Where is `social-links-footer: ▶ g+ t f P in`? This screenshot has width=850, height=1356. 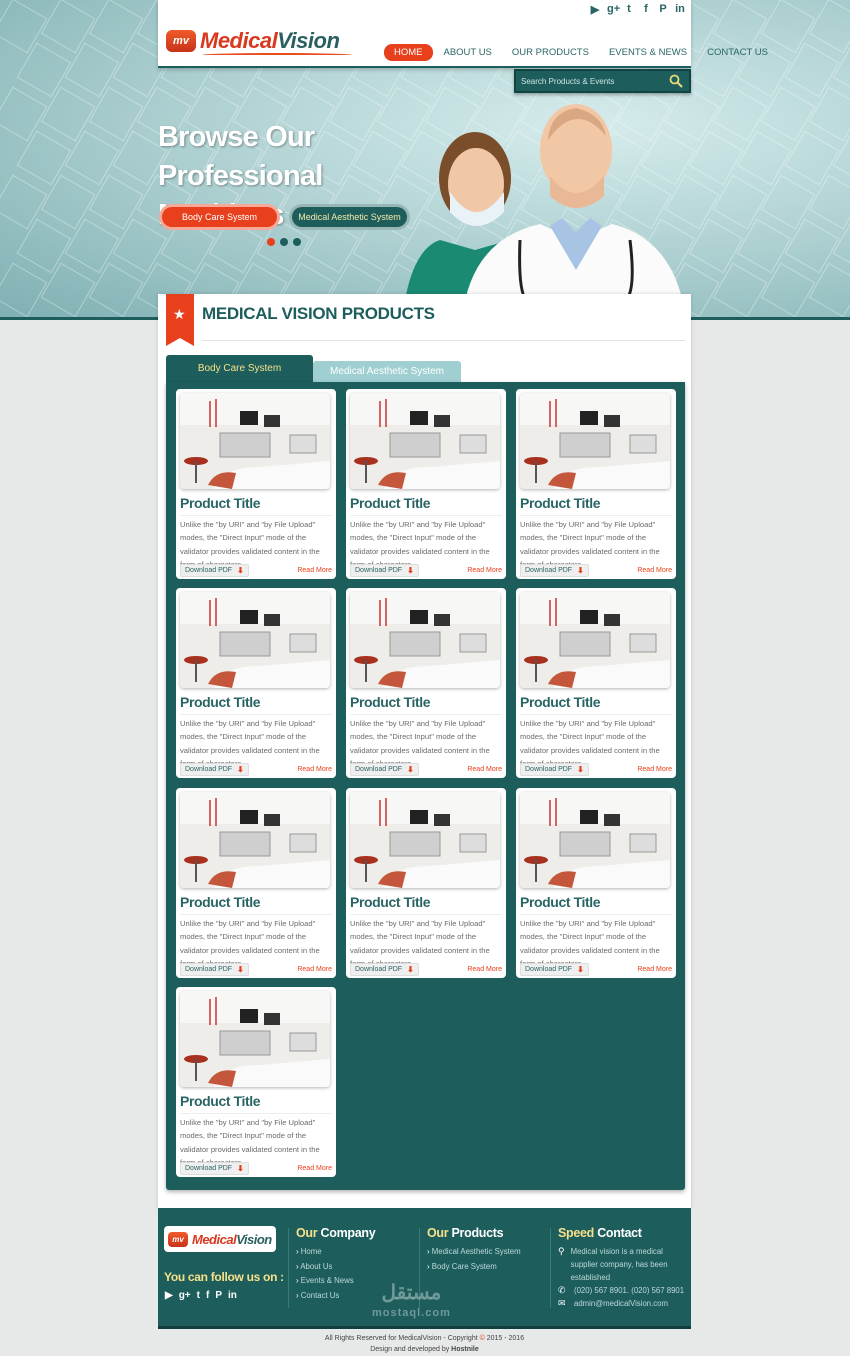
social-links-footer: ▶ g+ t f P in is located at coordinates (201, 1295).